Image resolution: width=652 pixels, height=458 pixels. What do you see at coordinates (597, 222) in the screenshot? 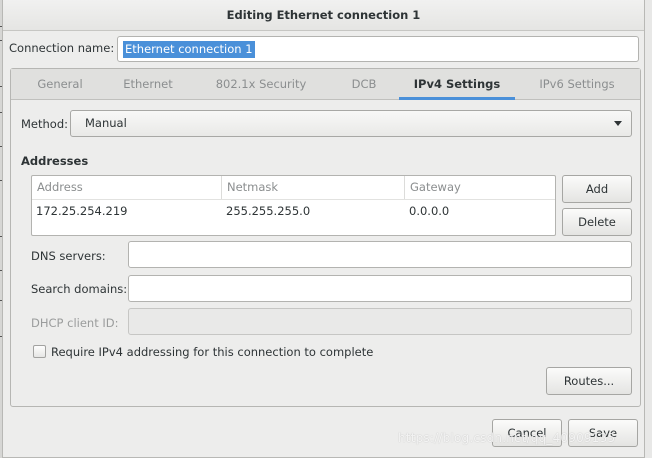
I see `delete-address-button: Delete` at bounding box center [597, 222].